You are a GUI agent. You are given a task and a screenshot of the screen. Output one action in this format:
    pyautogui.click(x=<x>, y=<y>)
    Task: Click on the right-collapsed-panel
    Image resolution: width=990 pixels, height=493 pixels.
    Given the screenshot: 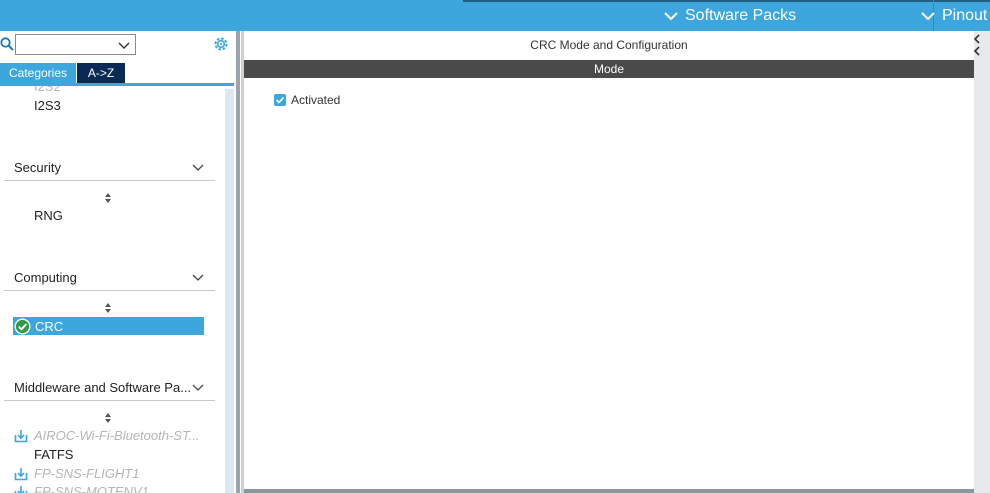 What is the action you would take?
    pyautogui.click(x=982, y=262)
    